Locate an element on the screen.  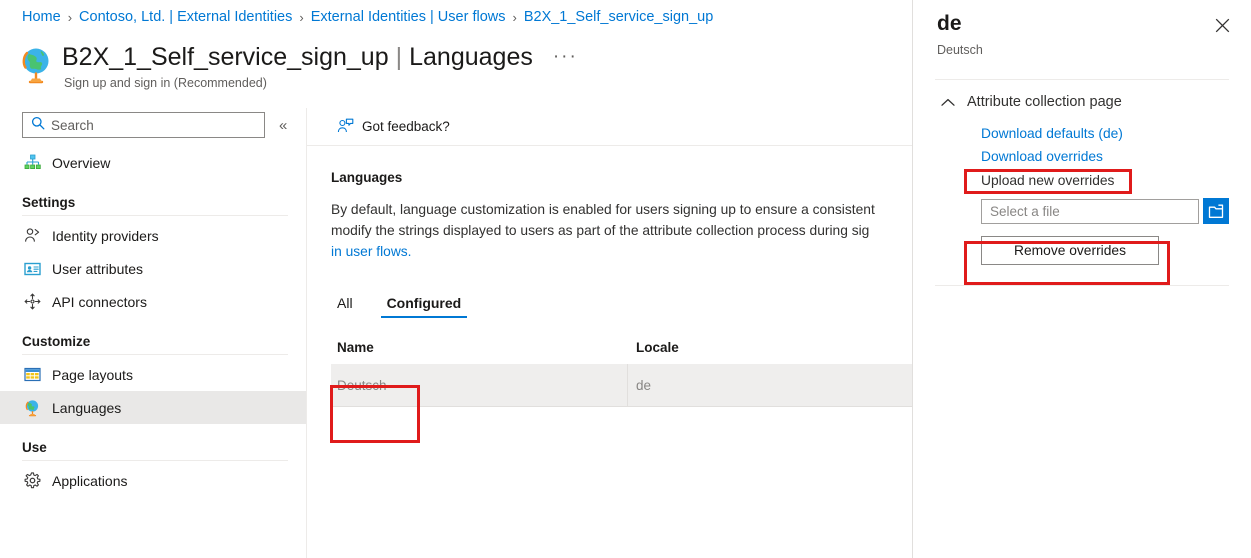
sidebar-item-label: API connectors is located at coordinates (99, 301).